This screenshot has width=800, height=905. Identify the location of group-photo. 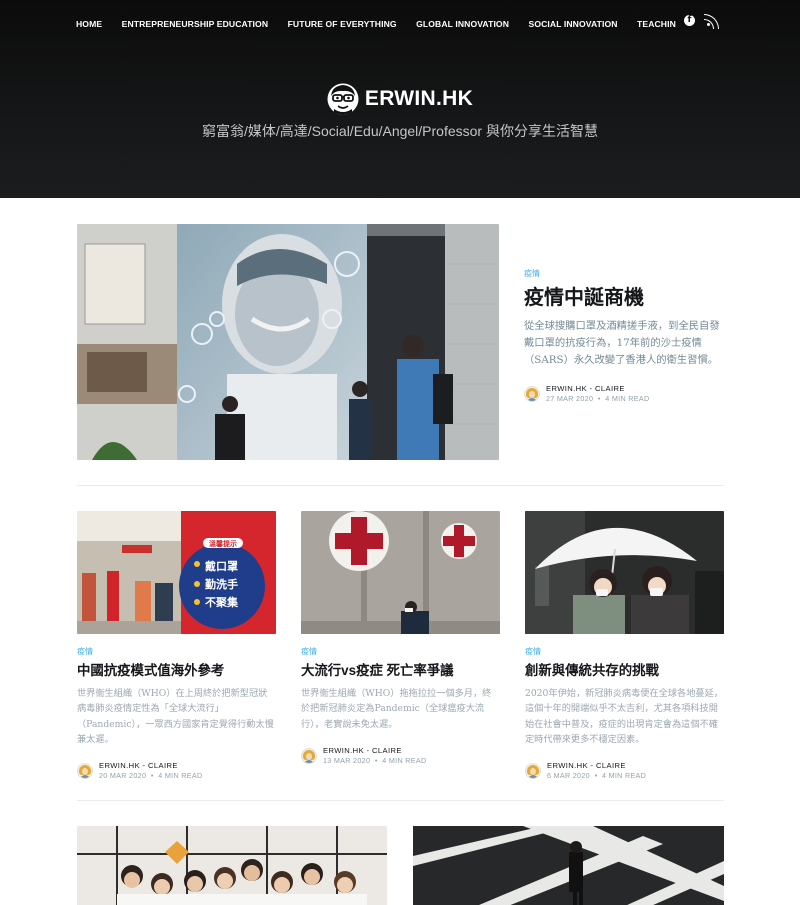
(232, 865).